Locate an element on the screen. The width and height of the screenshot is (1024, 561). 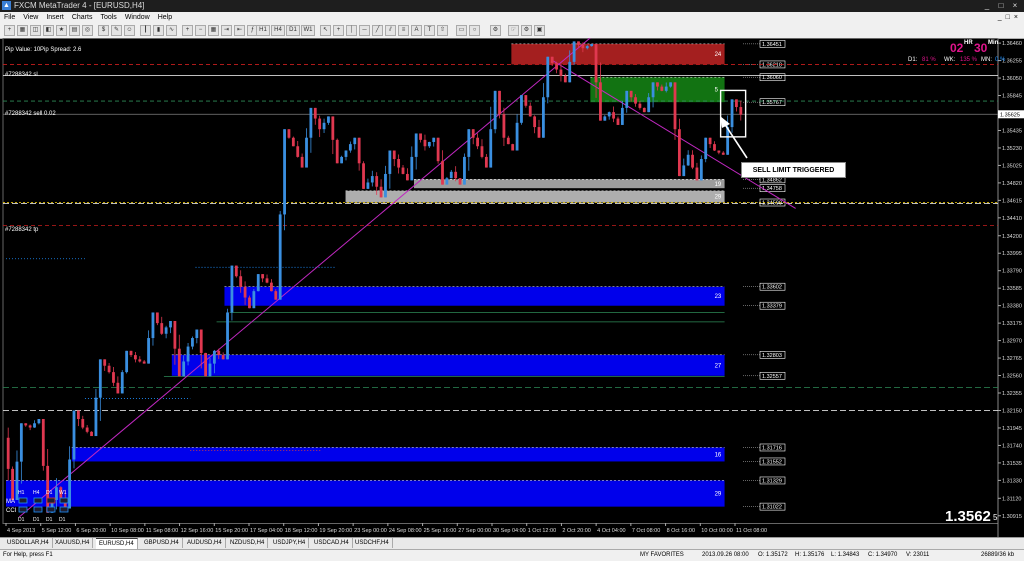
close-button: × is located at coordinates (1015, 6).